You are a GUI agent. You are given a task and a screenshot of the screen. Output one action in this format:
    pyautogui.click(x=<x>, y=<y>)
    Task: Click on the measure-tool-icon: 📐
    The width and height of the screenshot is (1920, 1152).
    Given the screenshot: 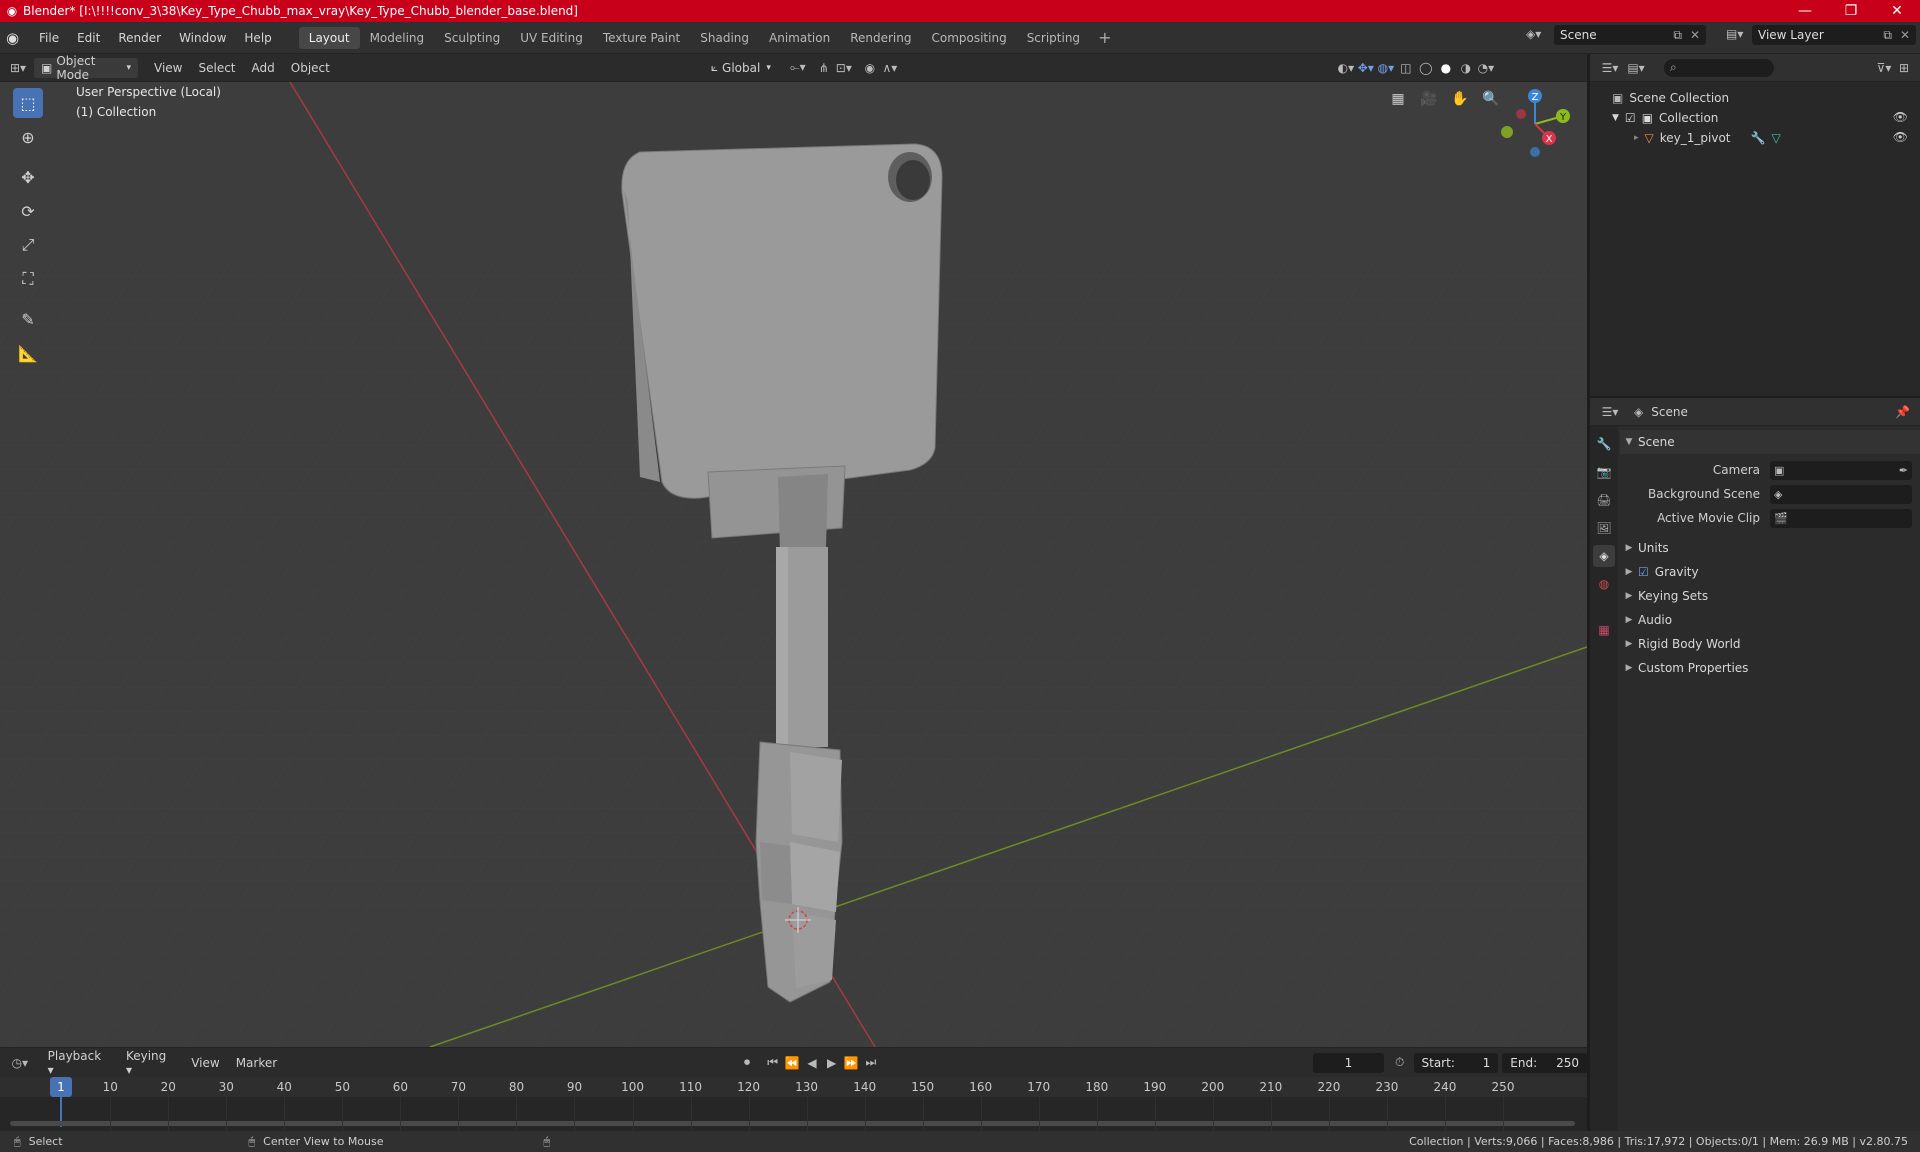 What is the action you would take?
    pyautogui.click(x=28, y=353)
    